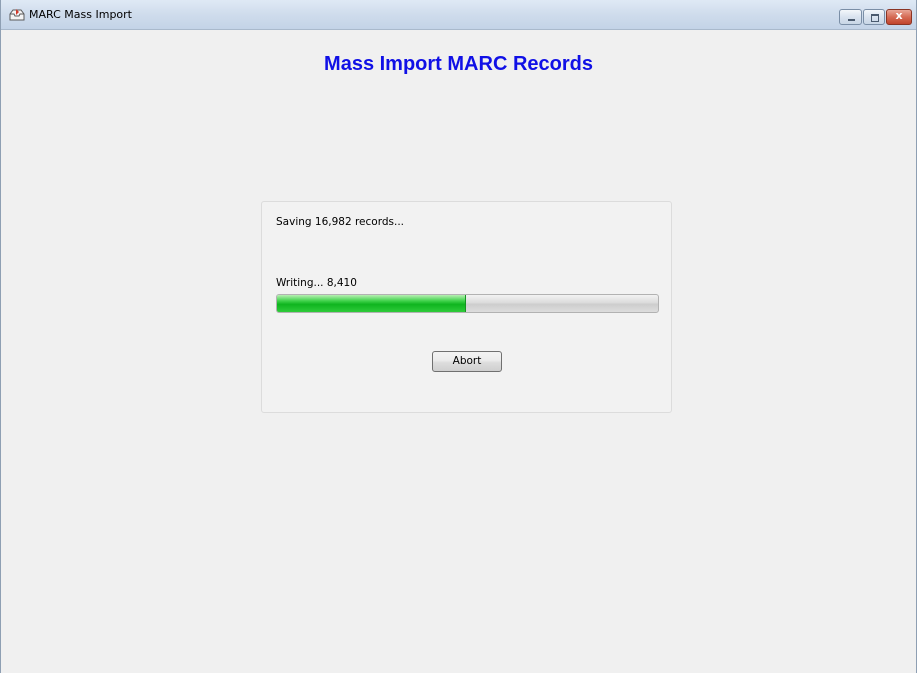 This screenshot has height=673, width=917. I want to click on abort-button: Abort, so click(467, 361).